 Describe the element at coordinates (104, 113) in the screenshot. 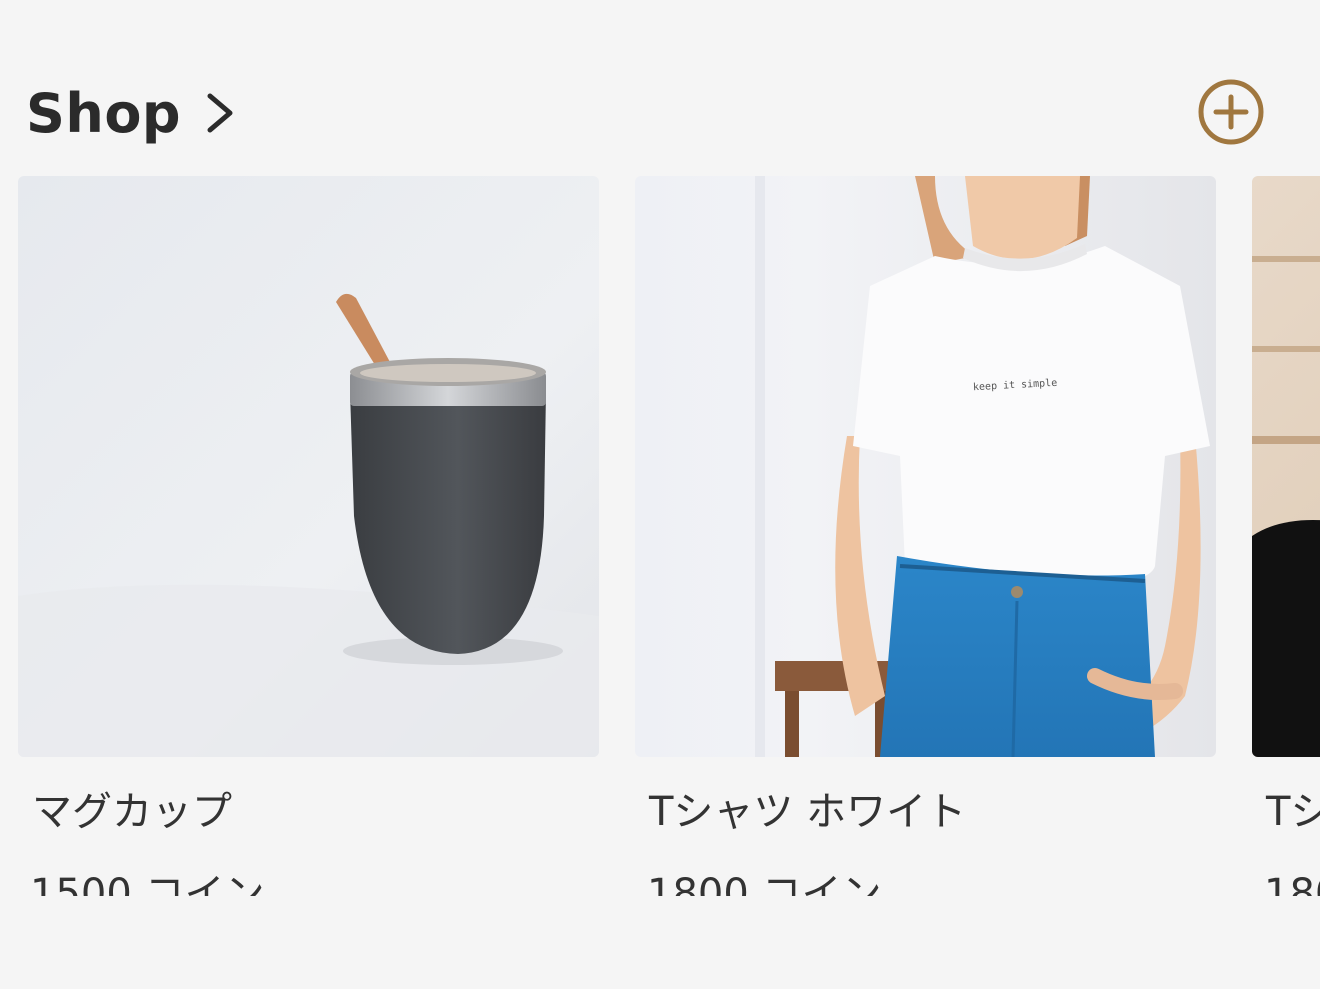

I see `section-title: Shop` at that location.